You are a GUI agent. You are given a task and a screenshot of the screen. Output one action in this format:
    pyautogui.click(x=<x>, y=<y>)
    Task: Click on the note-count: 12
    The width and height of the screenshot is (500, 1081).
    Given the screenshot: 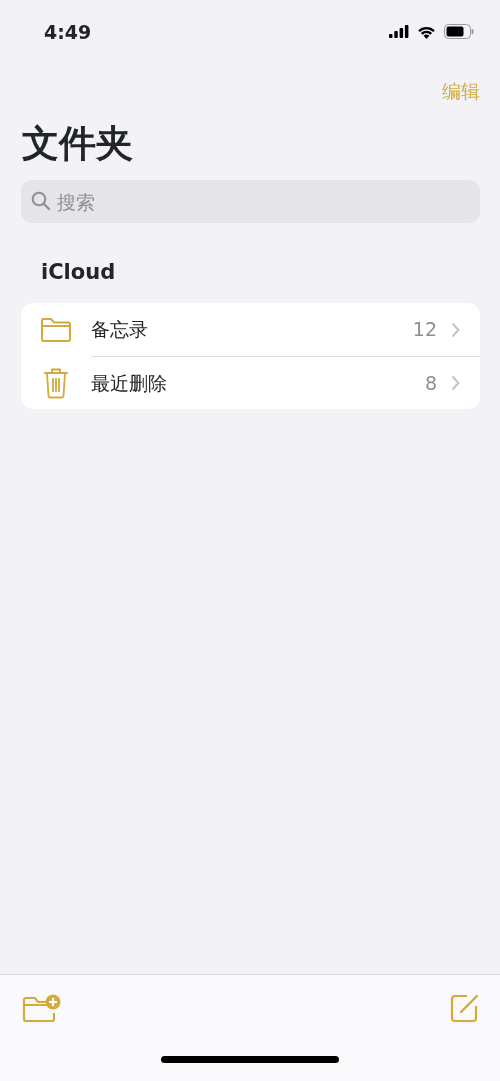 What is the action you would take?
    pyautogui.click(x=424, y=330)
    